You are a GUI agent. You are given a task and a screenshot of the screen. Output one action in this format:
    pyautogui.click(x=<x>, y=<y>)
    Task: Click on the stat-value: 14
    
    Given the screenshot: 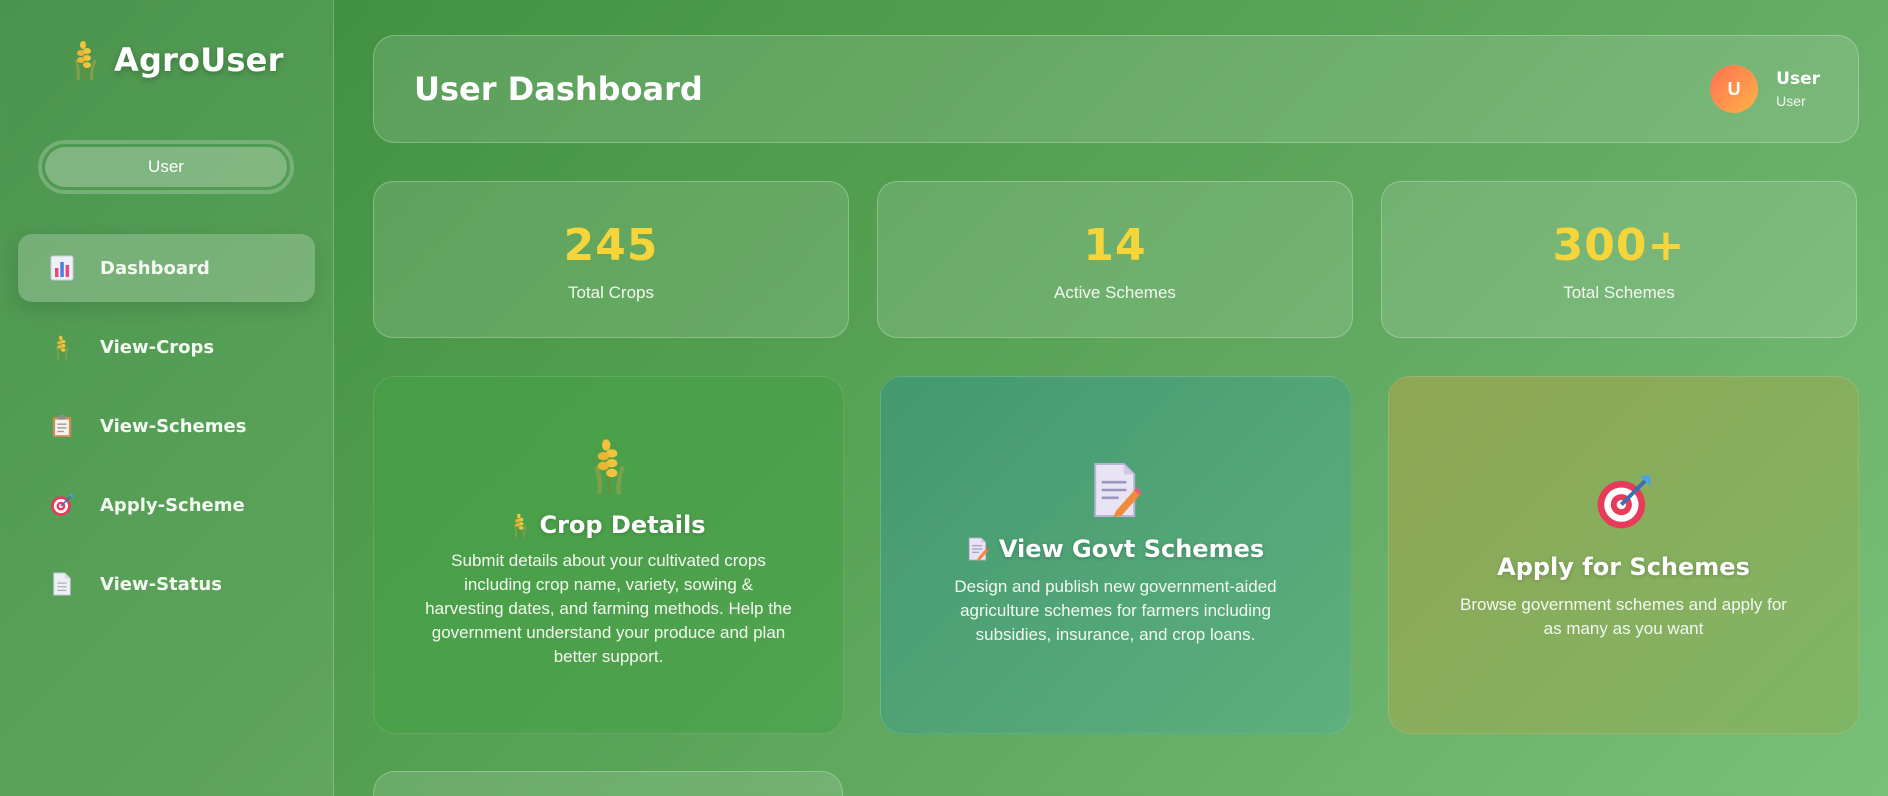 What is the action you would take?
    pyautogui.click(x=1115, y=245)
    